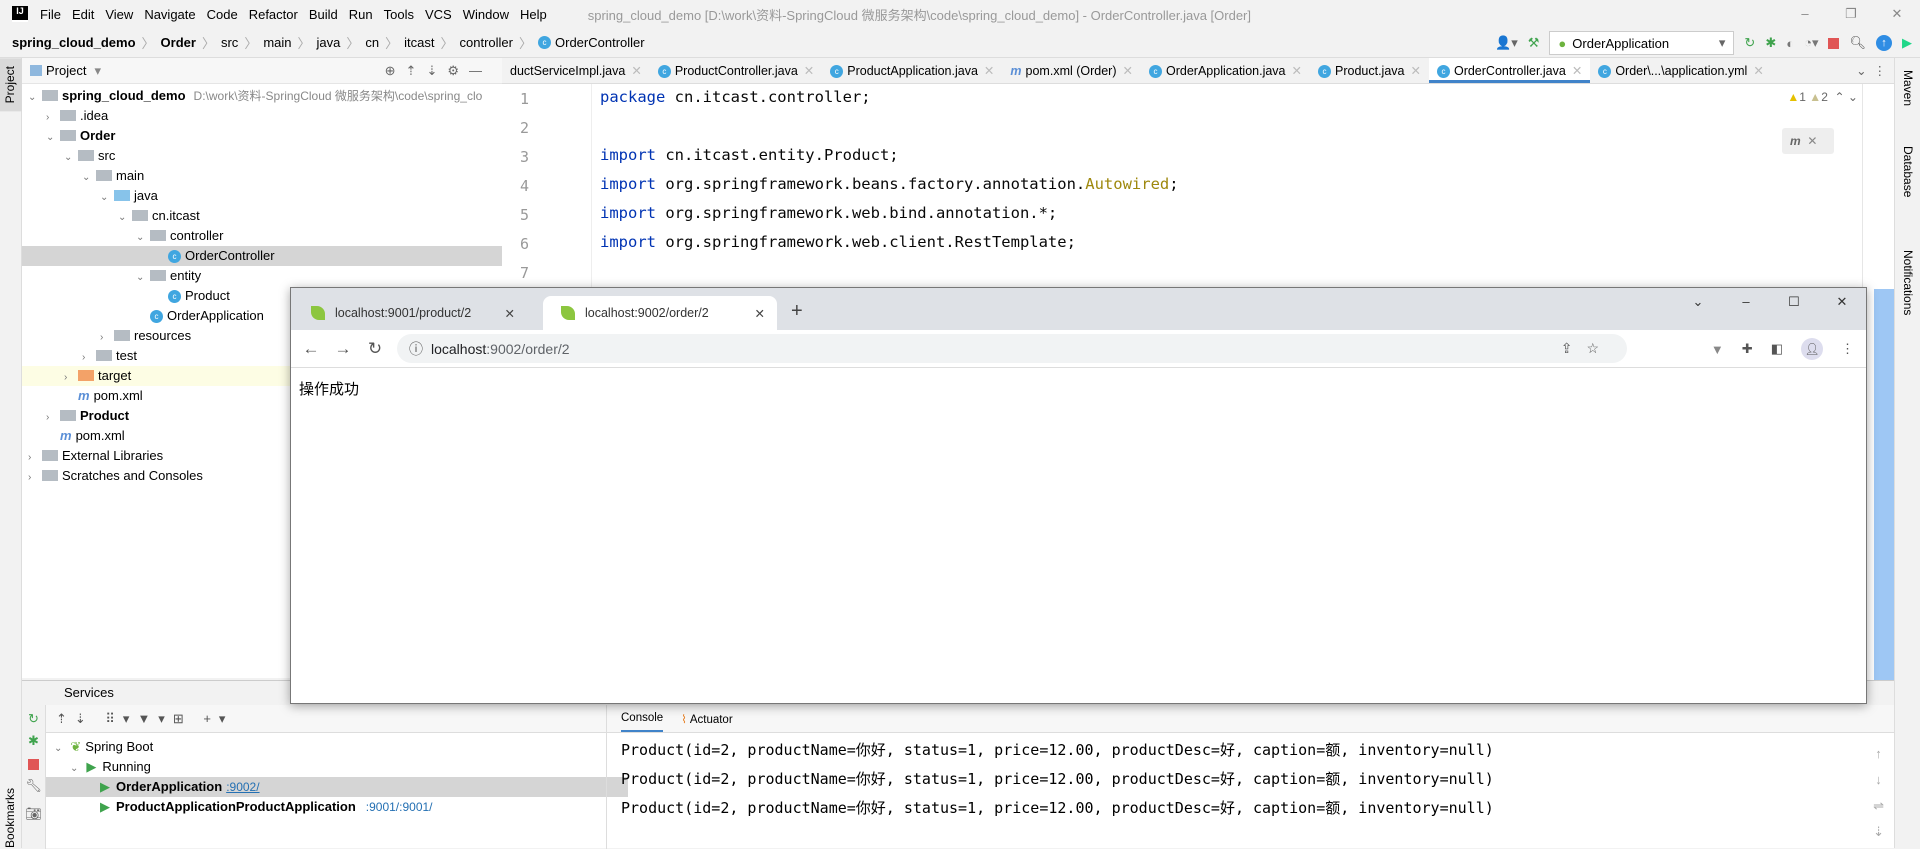 The image size is (1920, 849). Describe the element at coordinates (83, 14) in the screenshot. I see `menu-edit: Edit` at that location.